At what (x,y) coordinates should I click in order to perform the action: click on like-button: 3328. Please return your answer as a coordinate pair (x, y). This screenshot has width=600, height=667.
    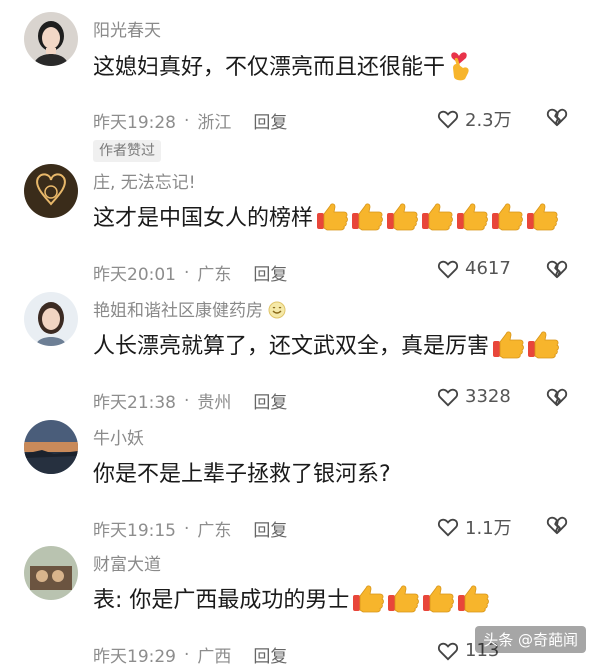
    Looking at the image, I should click on (474, 396).